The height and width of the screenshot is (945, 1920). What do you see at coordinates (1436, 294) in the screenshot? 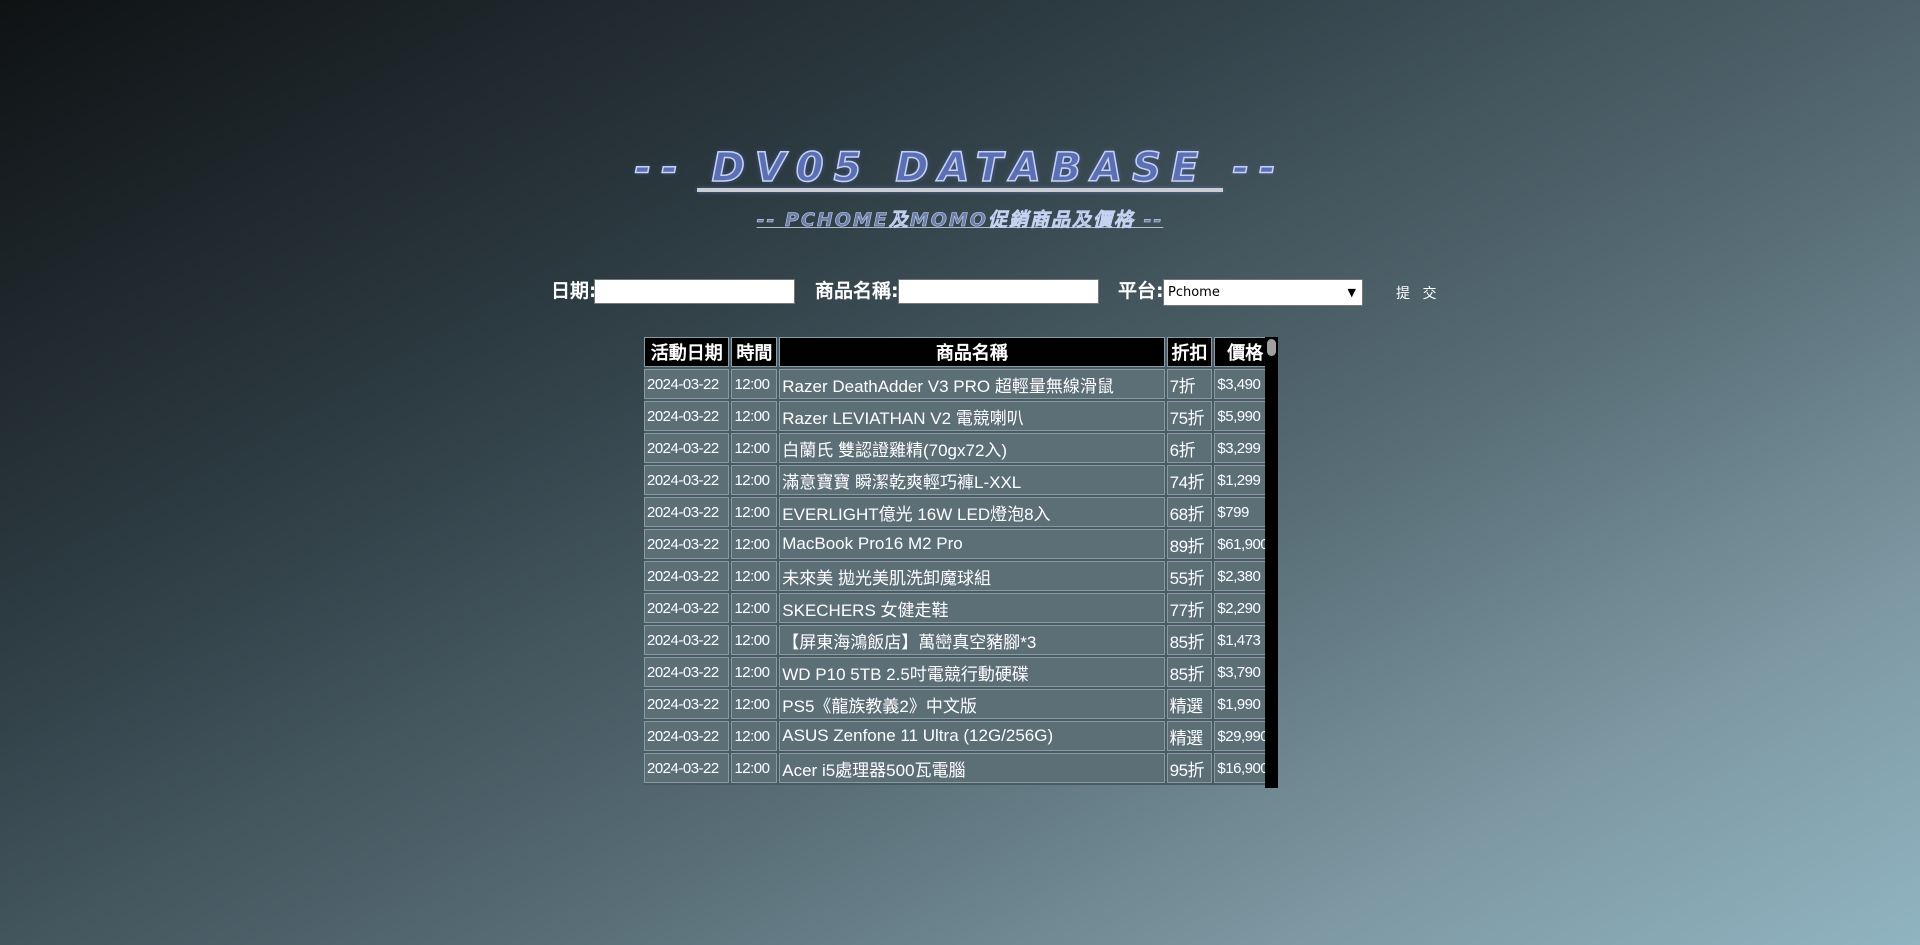
I see `submit-button: 提 交` at bounding box center [1436, 294].